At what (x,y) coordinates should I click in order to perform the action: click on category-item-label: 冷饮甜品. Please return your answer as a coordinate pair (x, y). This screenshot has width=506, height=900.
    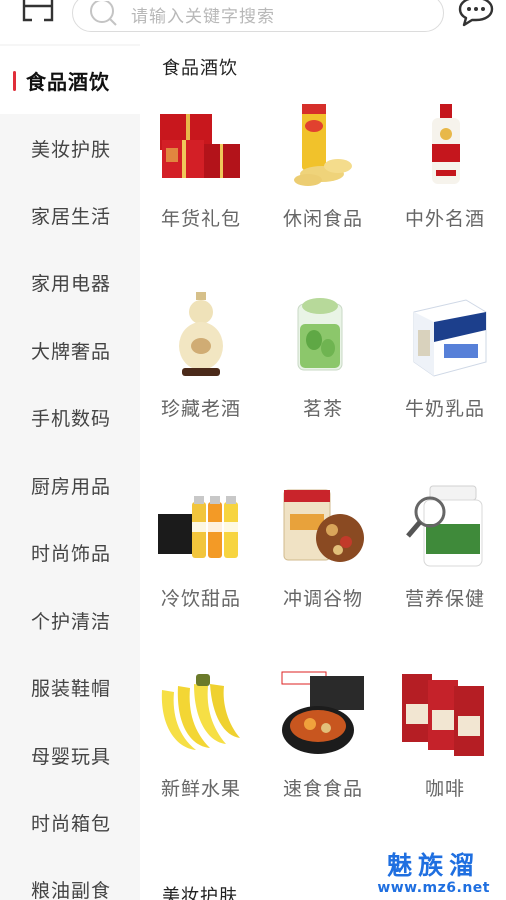
    Looking at the image, I should click on (200, 599).